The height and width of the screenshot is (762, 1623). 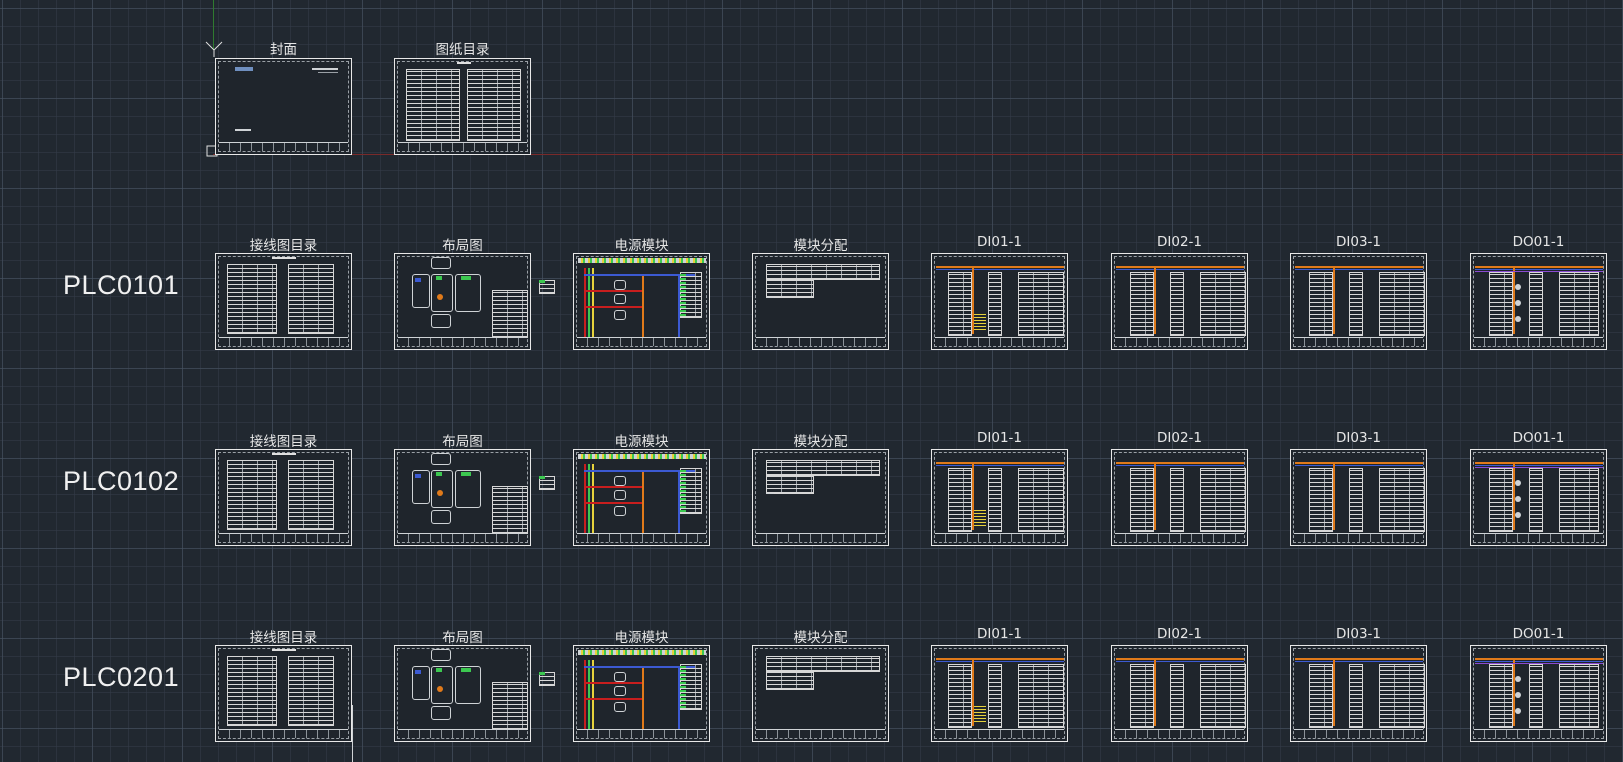 What do you see at coordinates (121, 481) in the screenshot?
I see `row-title-plc0102: PLC0102` at bounding box center [121, 481].